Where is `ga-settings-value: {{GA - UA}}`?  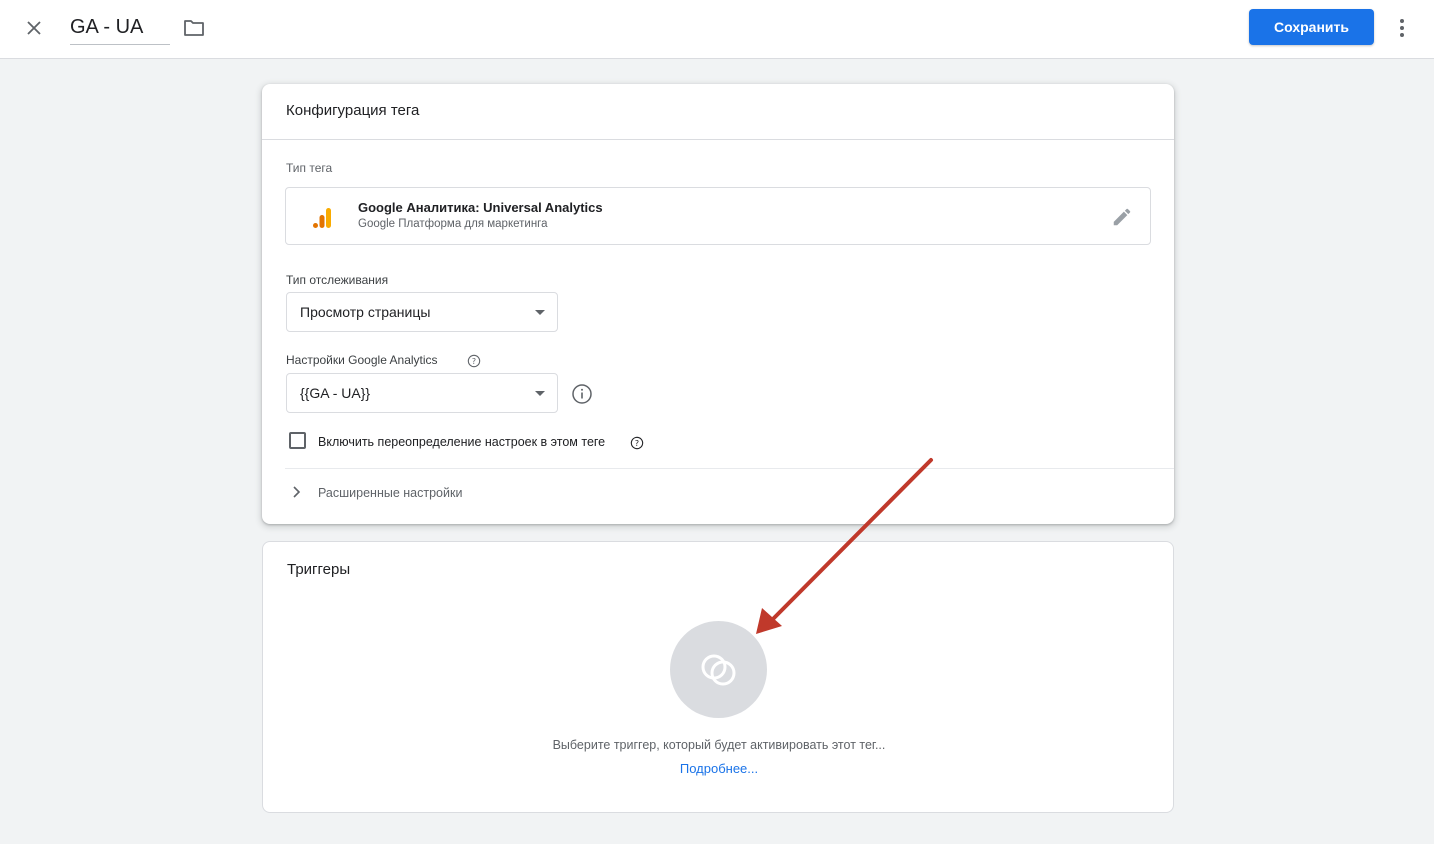 ga-settings-value: {{GA - UA}} is located at coordinates (335, 393).